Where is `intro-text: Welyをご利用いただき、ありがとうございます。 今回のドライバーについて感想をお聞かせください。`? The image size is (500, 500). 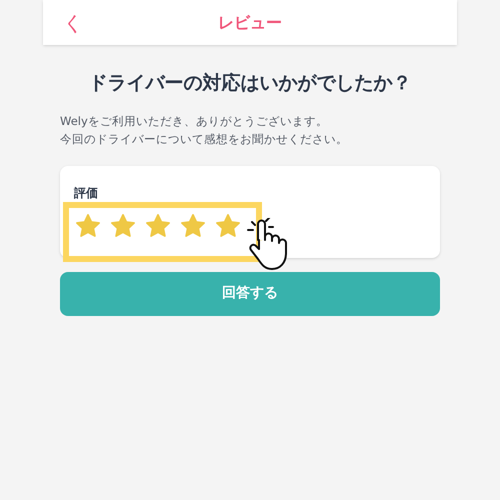 intro-text: Welyをご利用いただき、ありがとうございます。 今回のドライバーについて感想をお聞かせください。 is located at coordinates (204, 130).